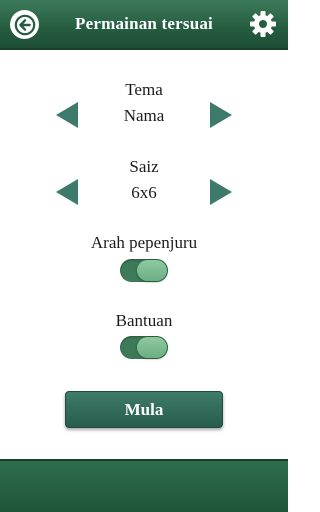  What do you see at coordinates (144, 242) in the screenshot?
I see `diagonal-label: Arah pepenjuru` at bounding box center [144, 242].